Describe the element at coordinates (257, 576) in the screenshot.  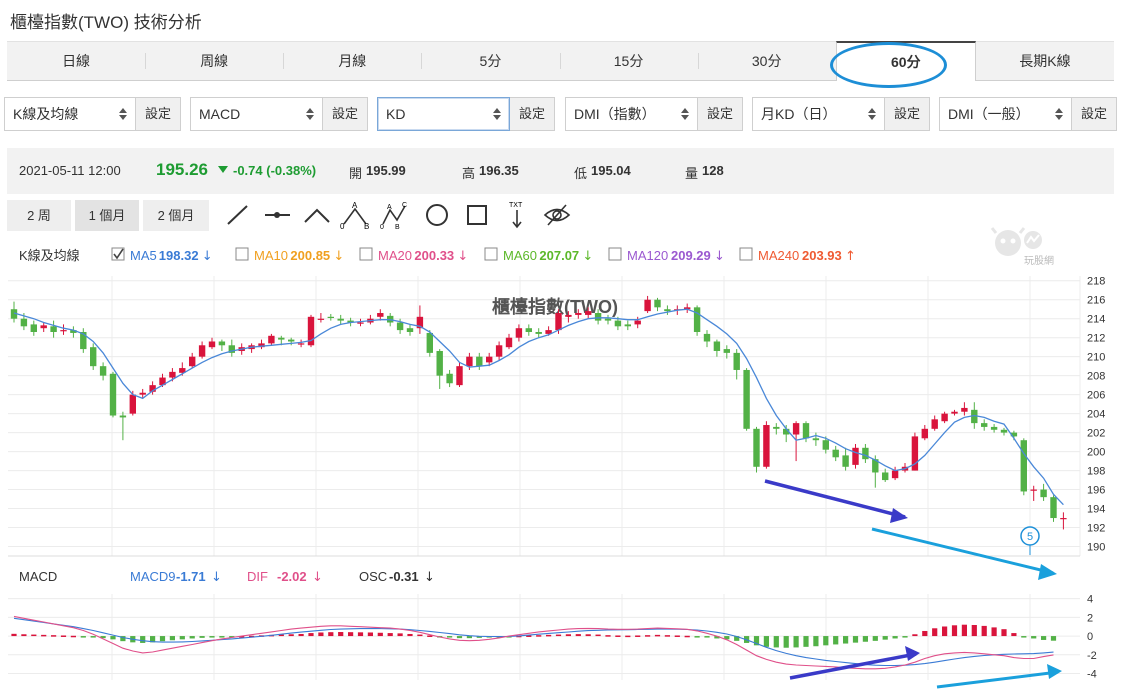
I see `macd-legend-name: DIF` at that location.